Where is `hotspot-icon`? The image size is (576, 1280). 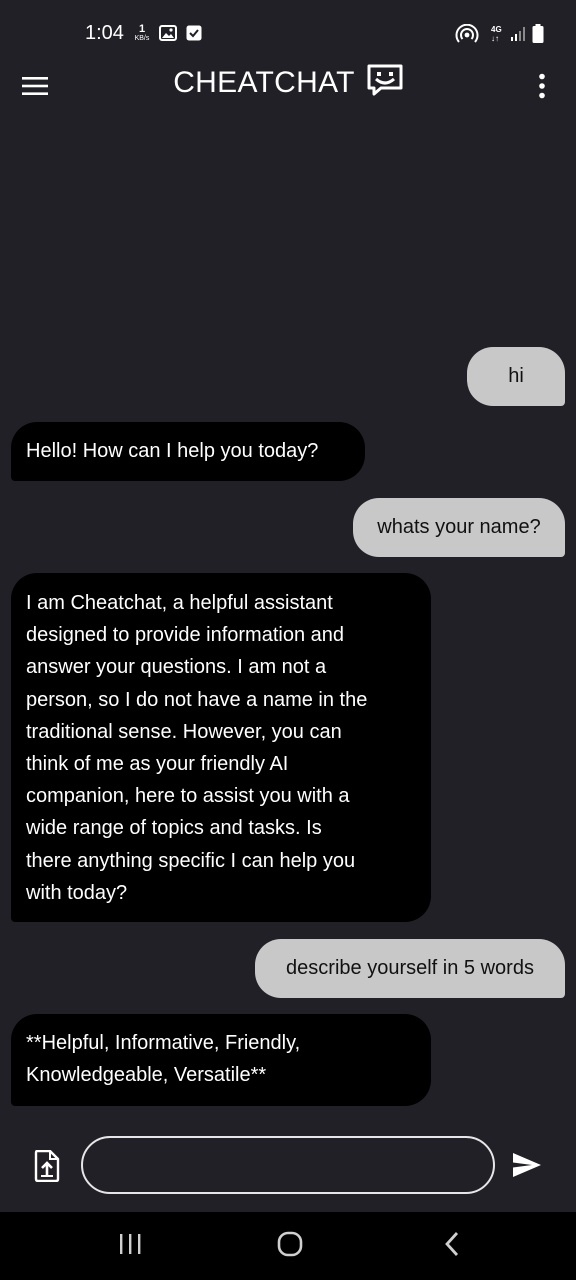 hotspot-icon is located at coordinates (467, 36).